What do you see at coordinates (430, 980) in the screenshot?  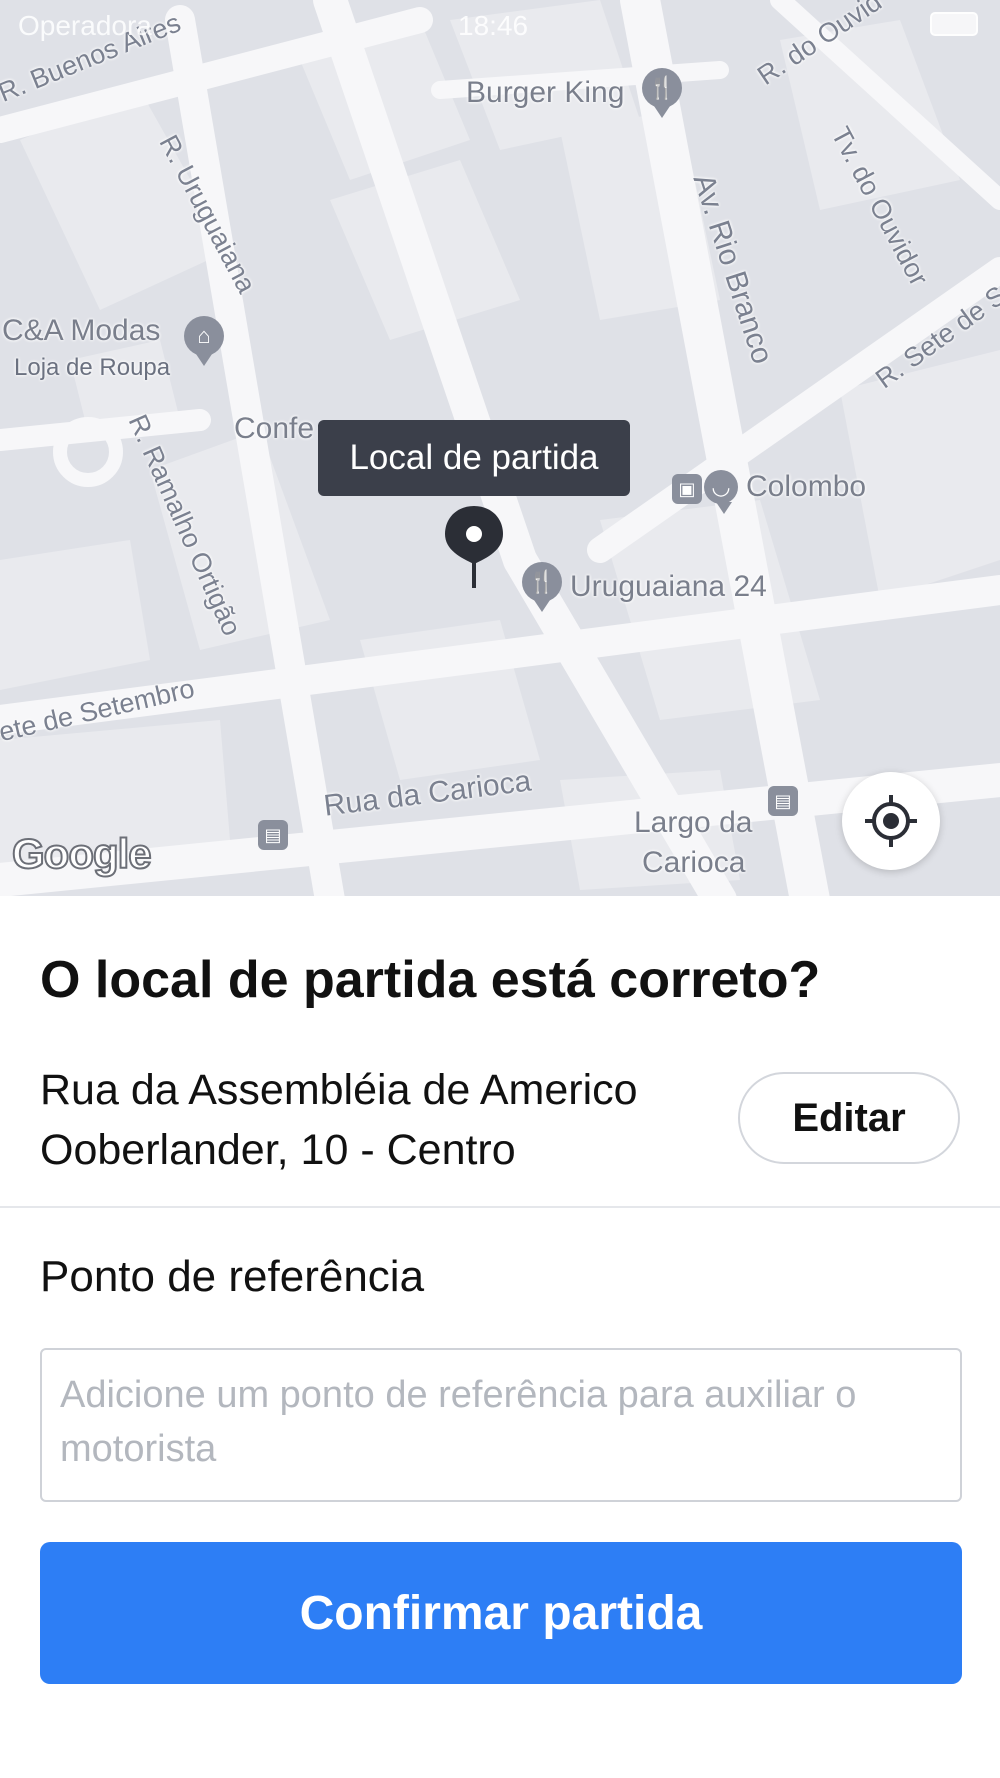 I see `sheet-title: O local de partida está correto?` at bounding box center [430, 980].